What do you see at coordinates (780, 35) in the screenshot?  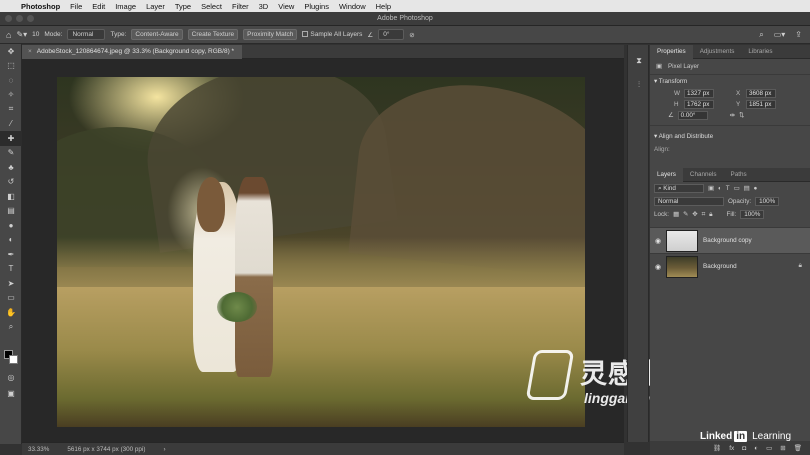 I see `workspace-icon: ▭▾` at bounding box center [780, 35].